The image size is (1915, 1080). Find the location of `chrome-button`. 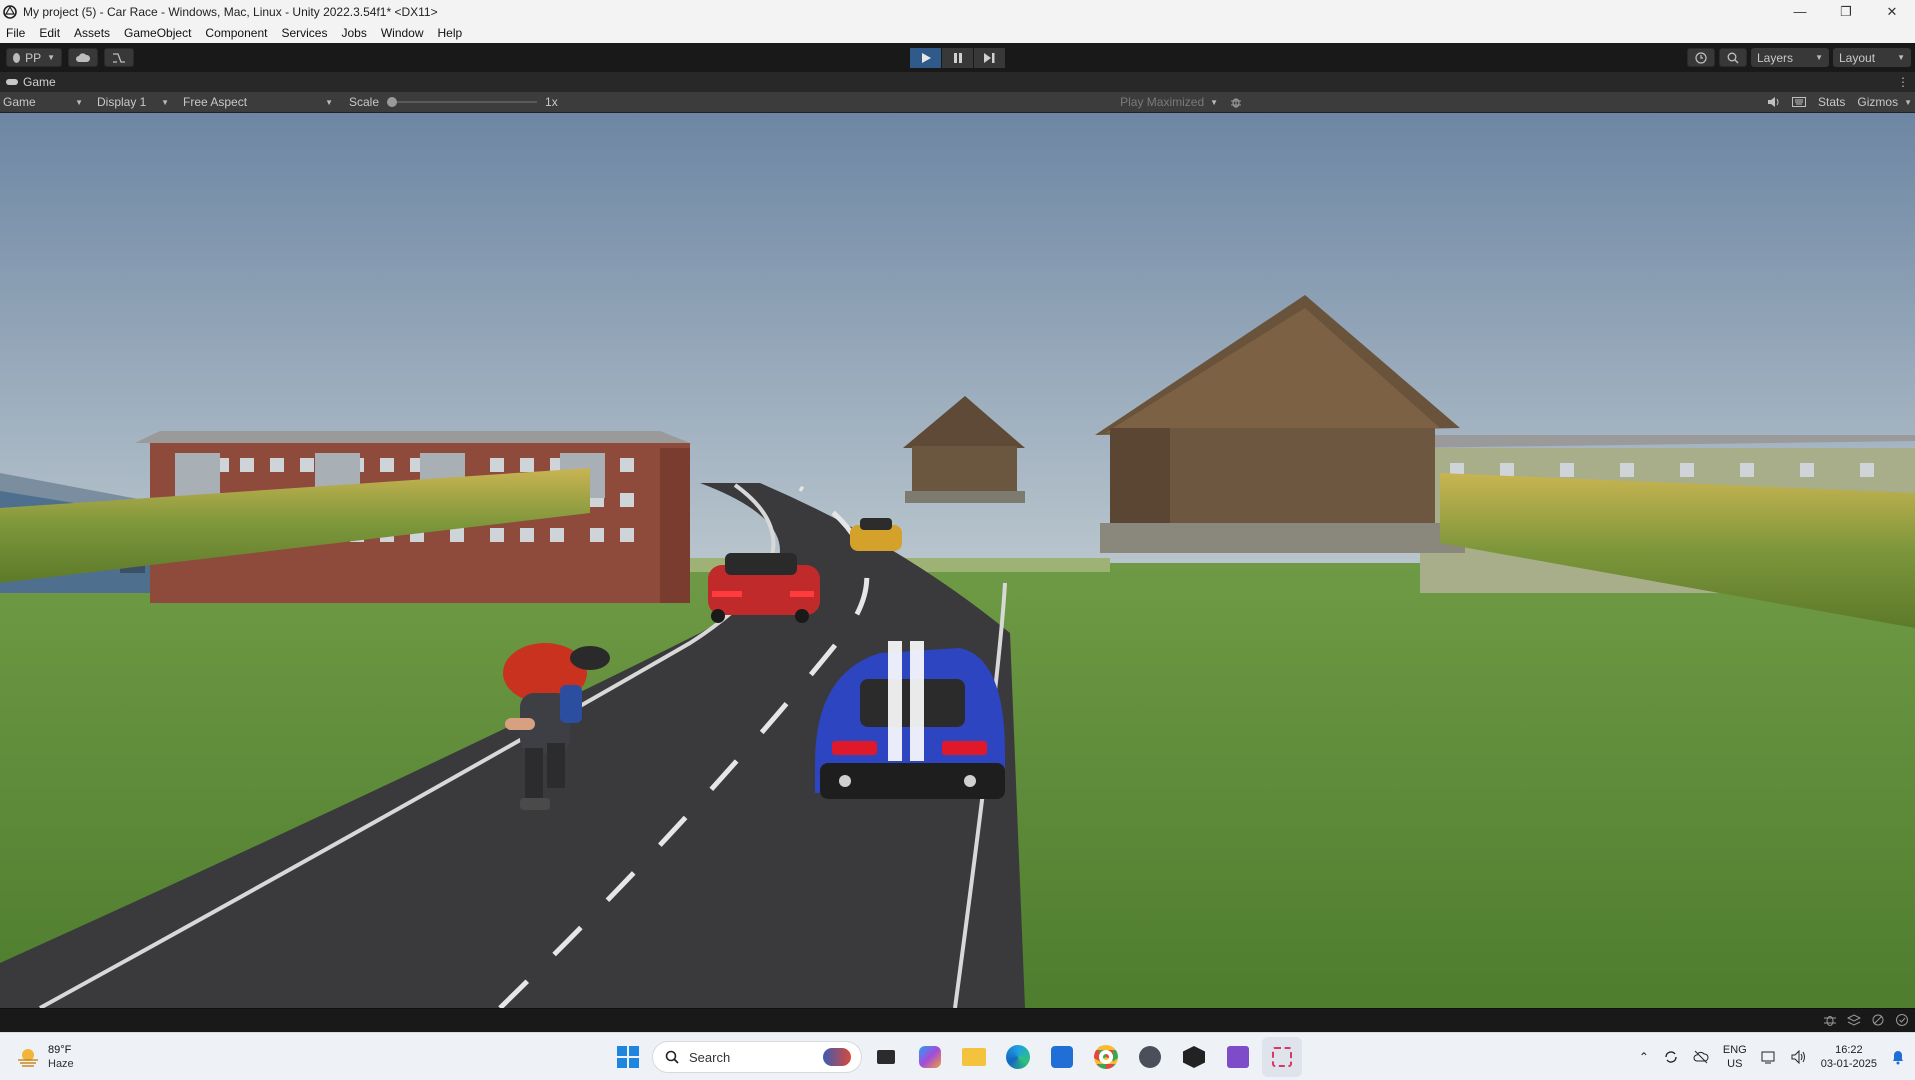

chrome-button is located at coordinates (1106, 1057).